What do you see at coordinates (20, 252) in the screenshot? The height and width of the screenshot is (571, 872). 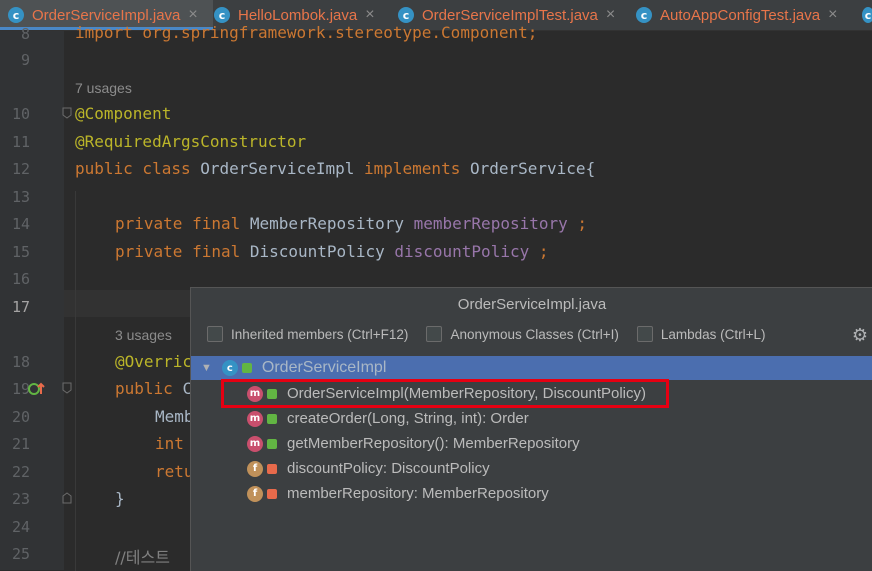 I see `line-number: 15` at bounding box center [20, 252].